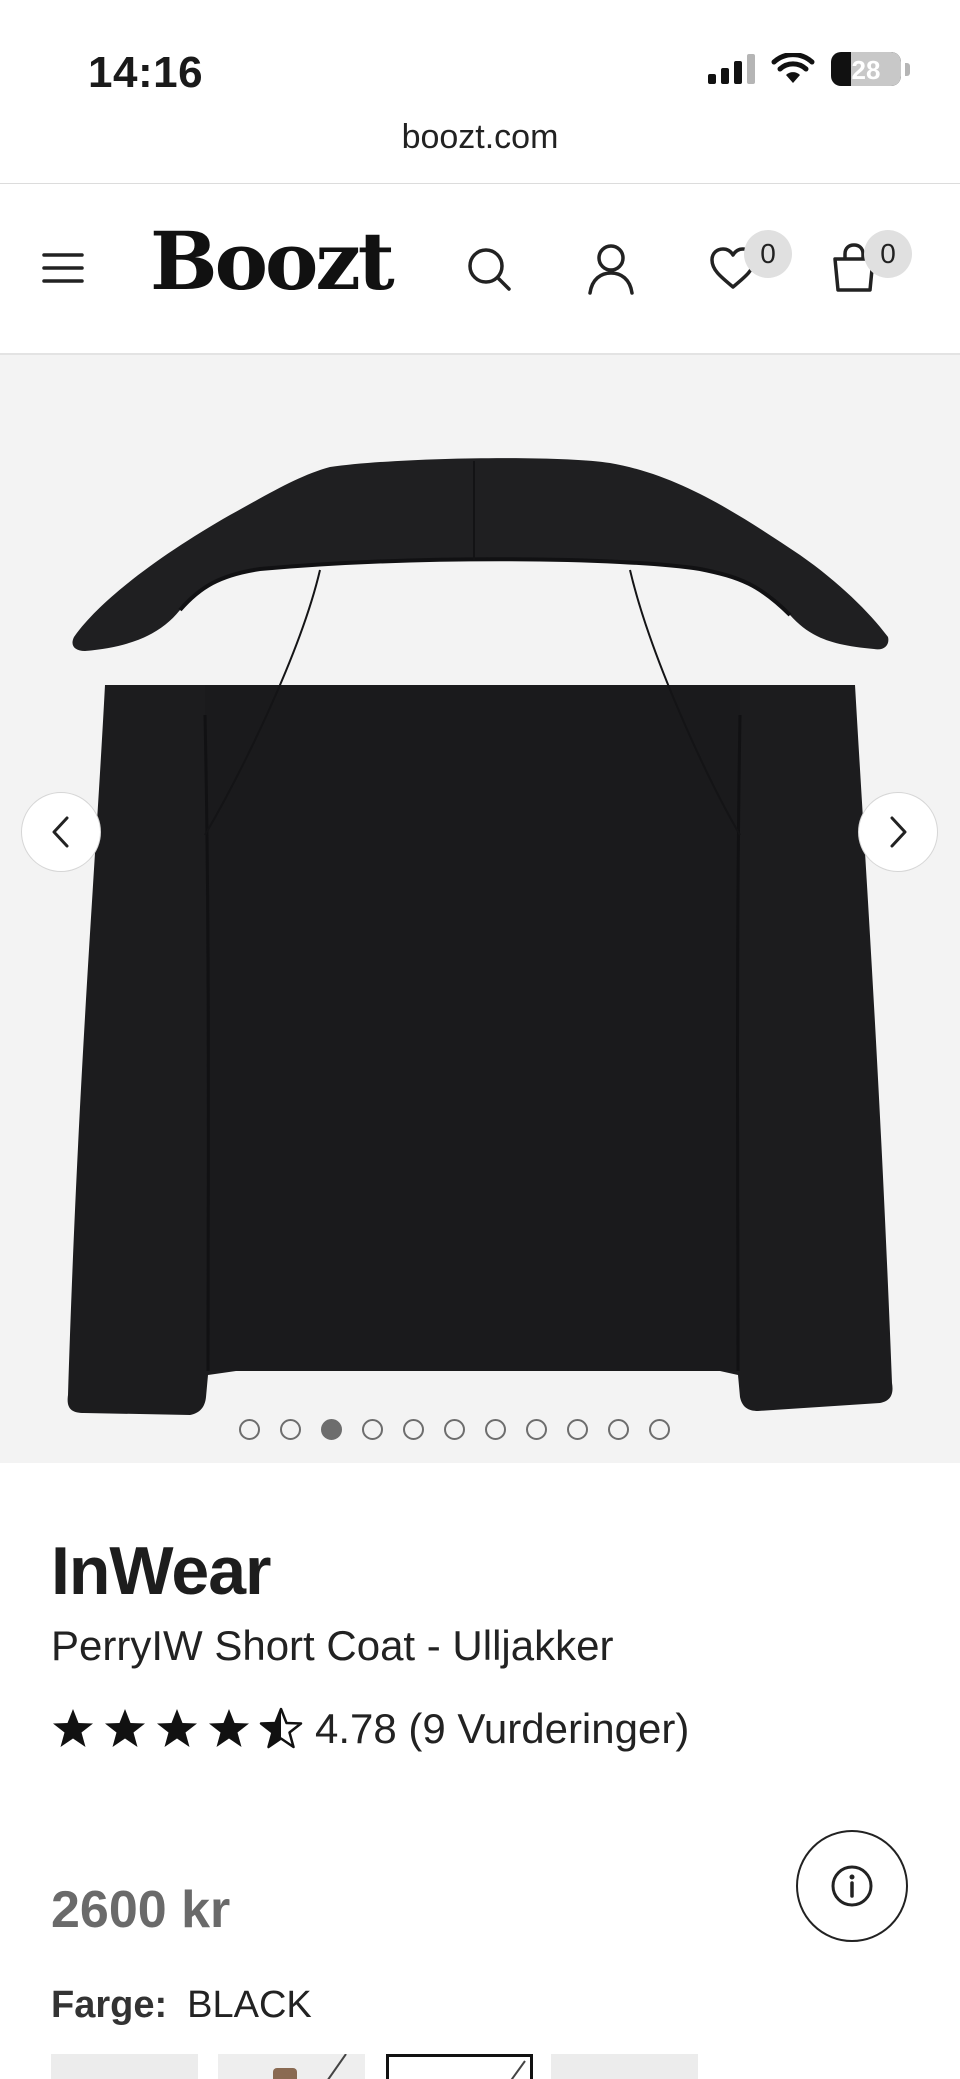 The image size is (960, 2079). Describe the element at coordinates (146, 72) in the screenshot. I see `status-time: 14:16` at that location.